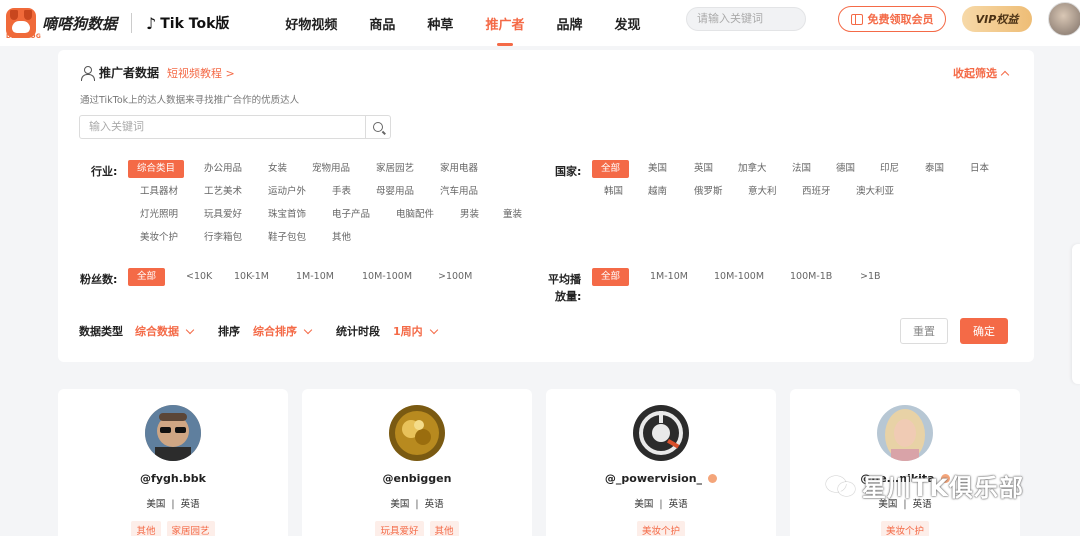 The image size is (1080, 536). What do you see at coordinates (845, 169) in the screenshot?
I see `country-chip: 德国` at bounding box center [845, 169].